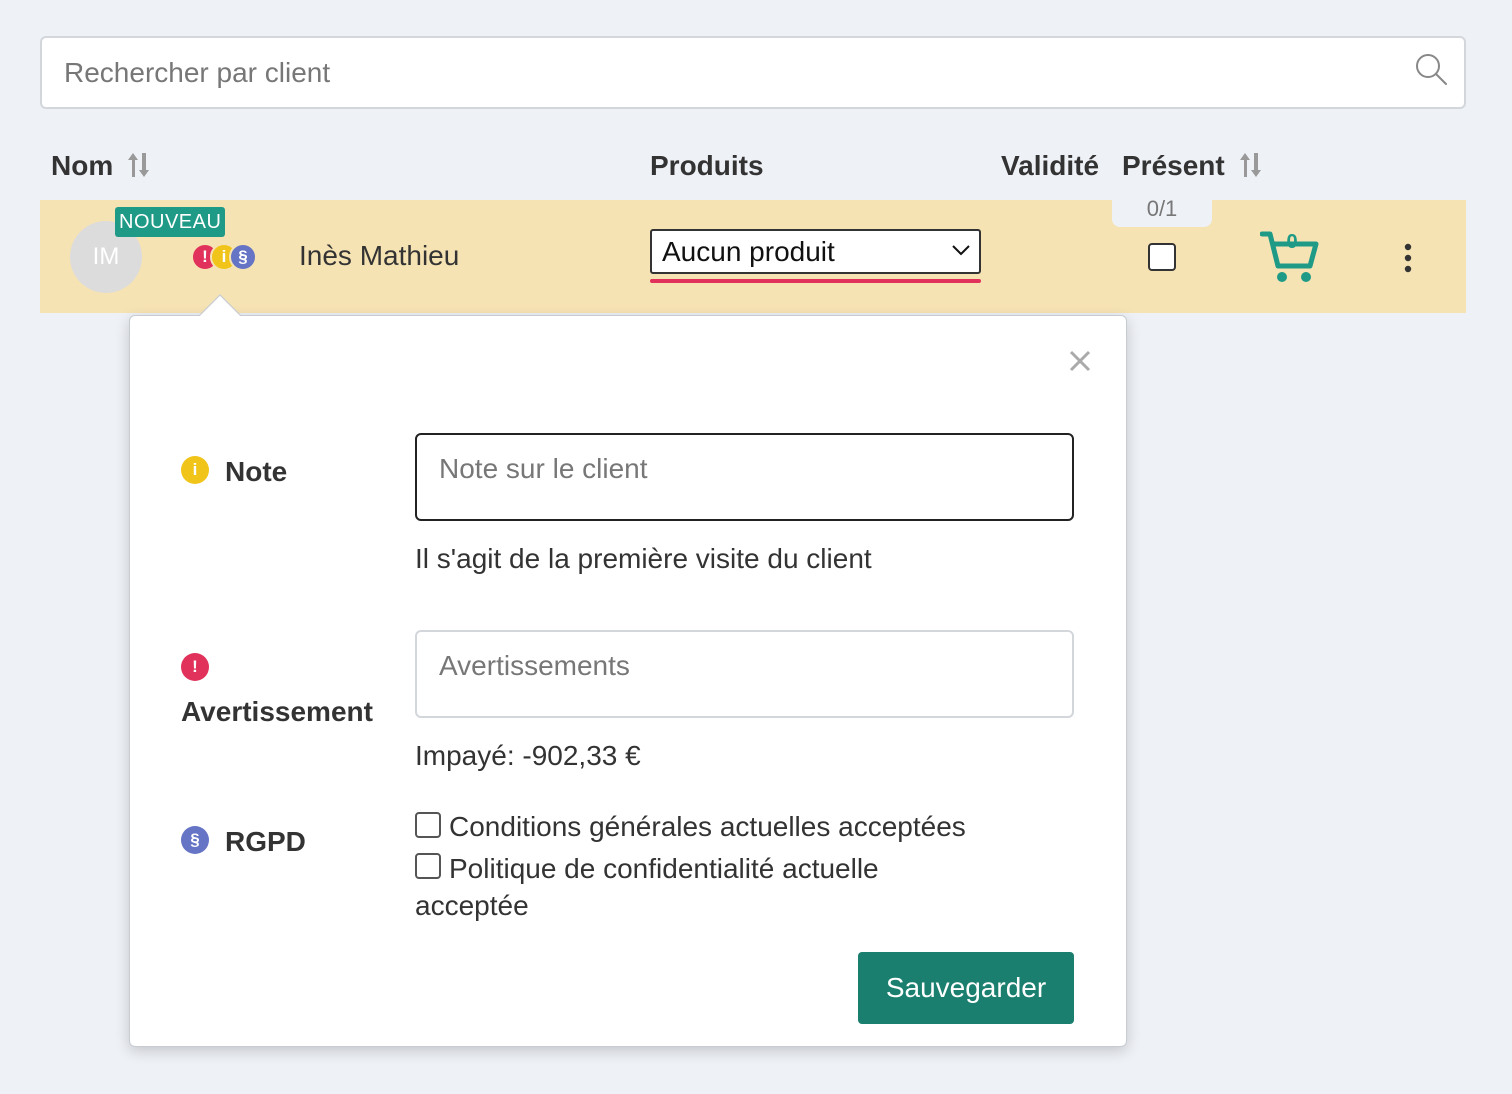  What do you see at coordinates (1050, 165) in the screenshot?
I see `column-header-validity: Validité` at bounding box center [1050, 165].